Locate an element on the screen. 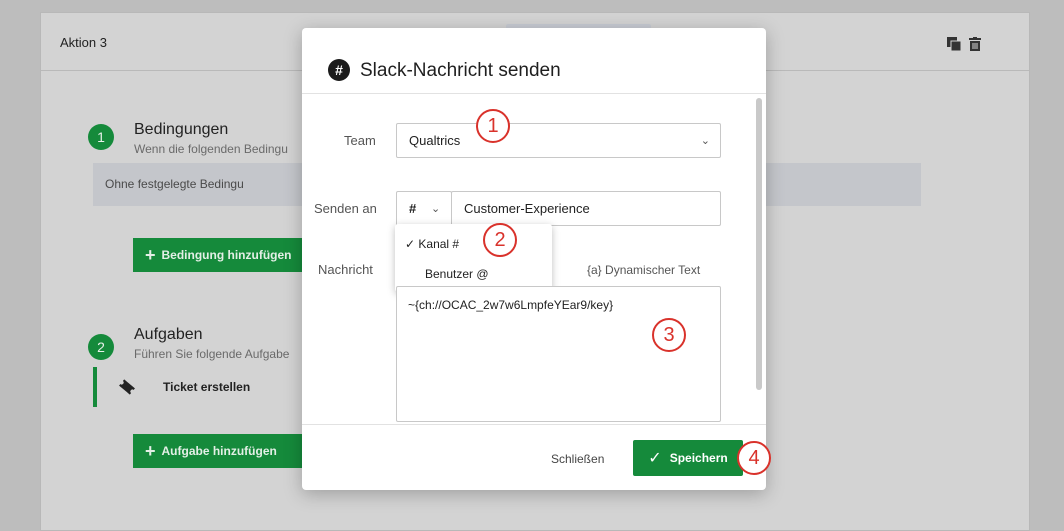 This screenshot has height=531, width=1064. channel-type-select: # ⌄ is located at coordinates (424, 208).